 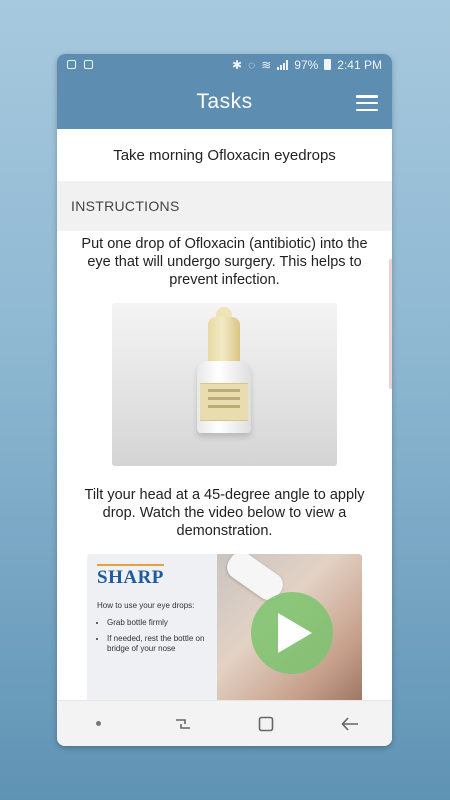 What do you see at coordinates (359, 64) in the screenshot?
I see `clock: 2:41 PM` at bounding box center [359, 64].